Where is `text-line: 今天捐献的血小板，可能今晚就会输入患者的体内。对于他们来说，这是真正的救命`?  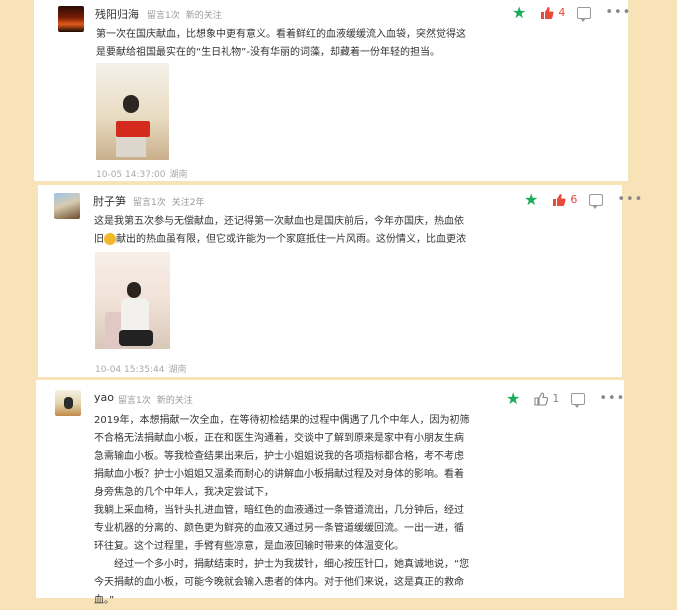 text-line: 今天捐献的血小板，可能今晚就会输入患者的体内。对于他们来说，这是真正的救命 is located at coordinates (279, 582).